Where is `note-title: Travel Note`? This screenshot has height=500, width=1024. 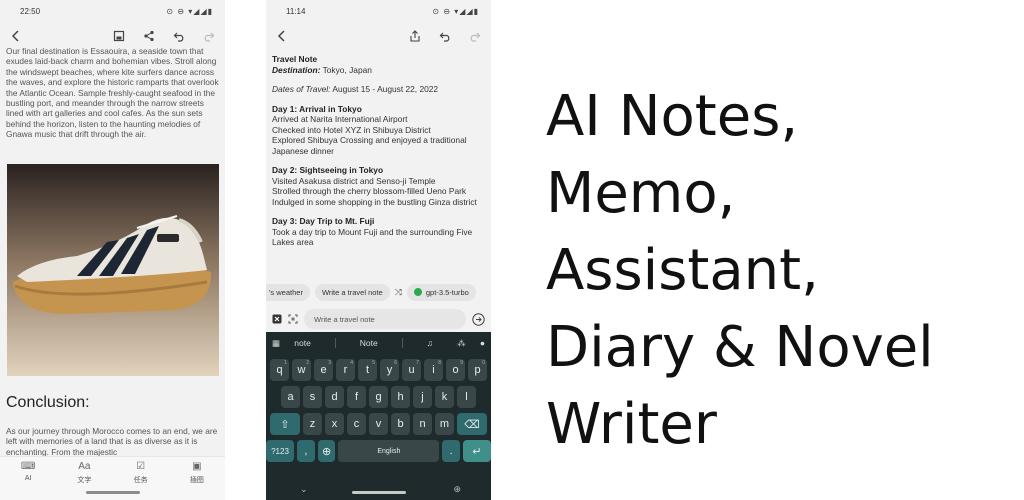 note-title: Travel Note is located at coordinates (295, 59).